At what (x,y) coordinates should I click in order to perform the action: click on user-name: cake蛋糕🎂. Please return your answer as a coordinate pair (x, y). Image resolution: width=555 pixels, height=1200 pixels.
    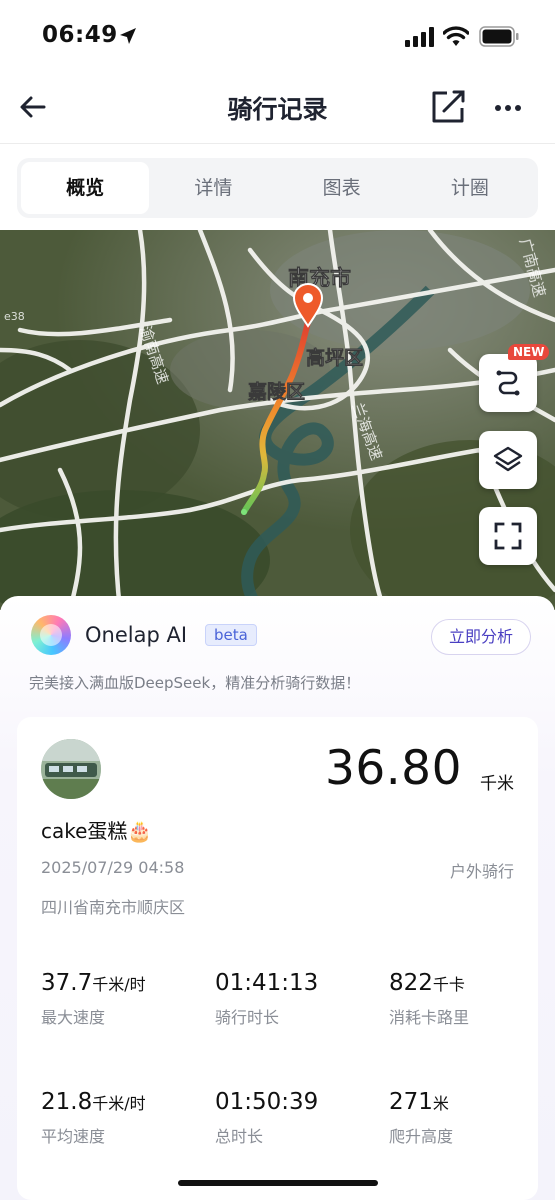
    Looking at the image, I should click on (97, 831).